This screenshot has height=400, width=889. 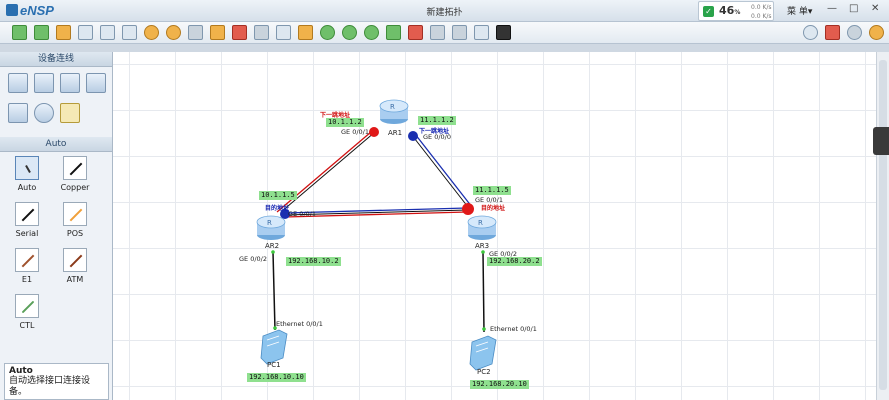 I want to click on zoom-in-icon, so click(x=327, y=32).